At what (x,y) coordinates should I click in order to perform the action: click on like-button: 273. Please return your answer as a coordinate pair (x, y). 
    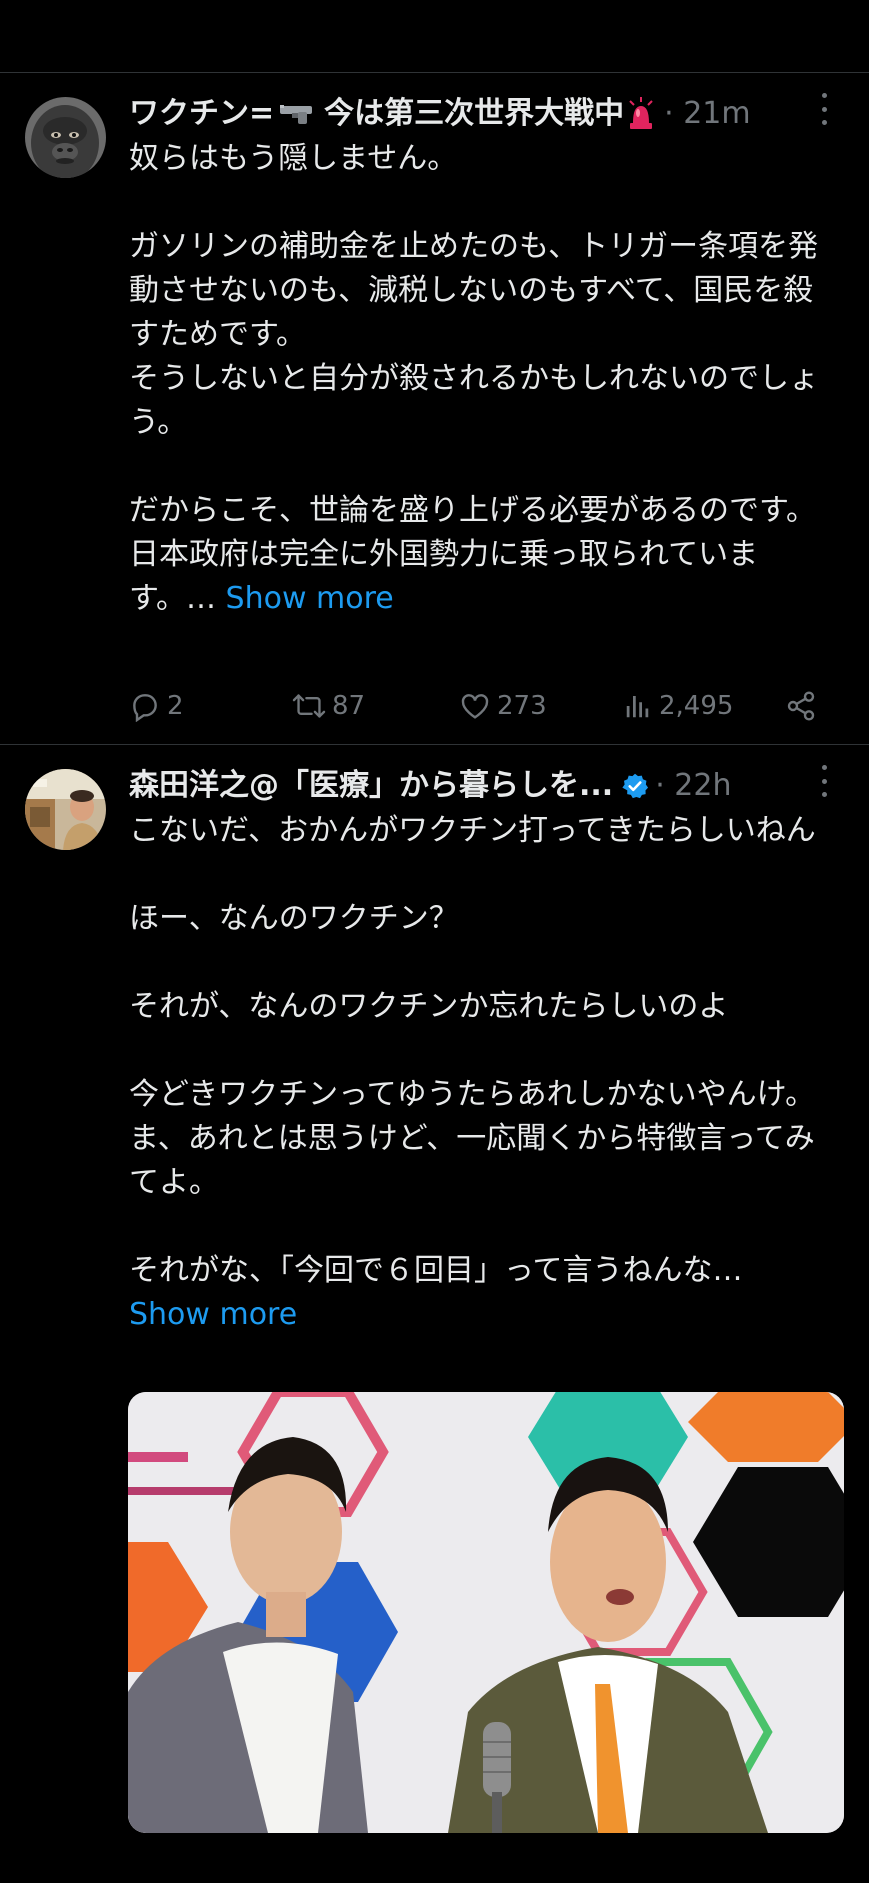
    Looking at the image, I should click on (503, 706).